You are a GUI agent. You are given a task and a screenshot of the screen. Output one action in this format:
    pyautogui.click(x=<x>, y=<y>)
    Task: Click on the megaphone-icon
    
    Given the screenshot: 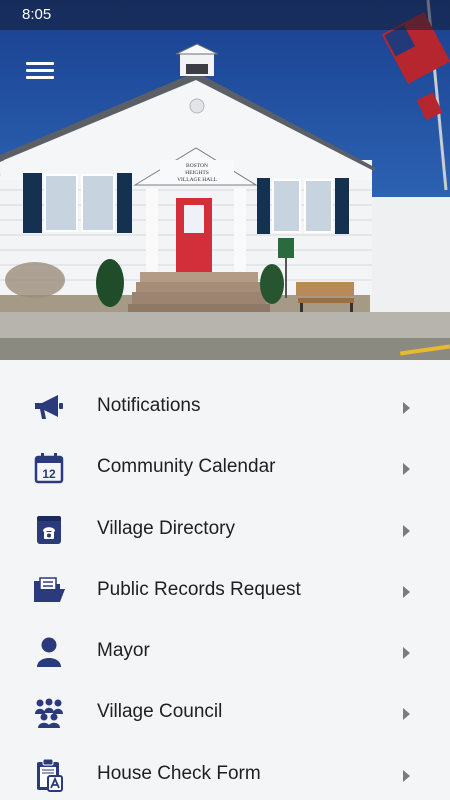 What is the action you would take?
    pyautogui.click(x=49, y=407)
    